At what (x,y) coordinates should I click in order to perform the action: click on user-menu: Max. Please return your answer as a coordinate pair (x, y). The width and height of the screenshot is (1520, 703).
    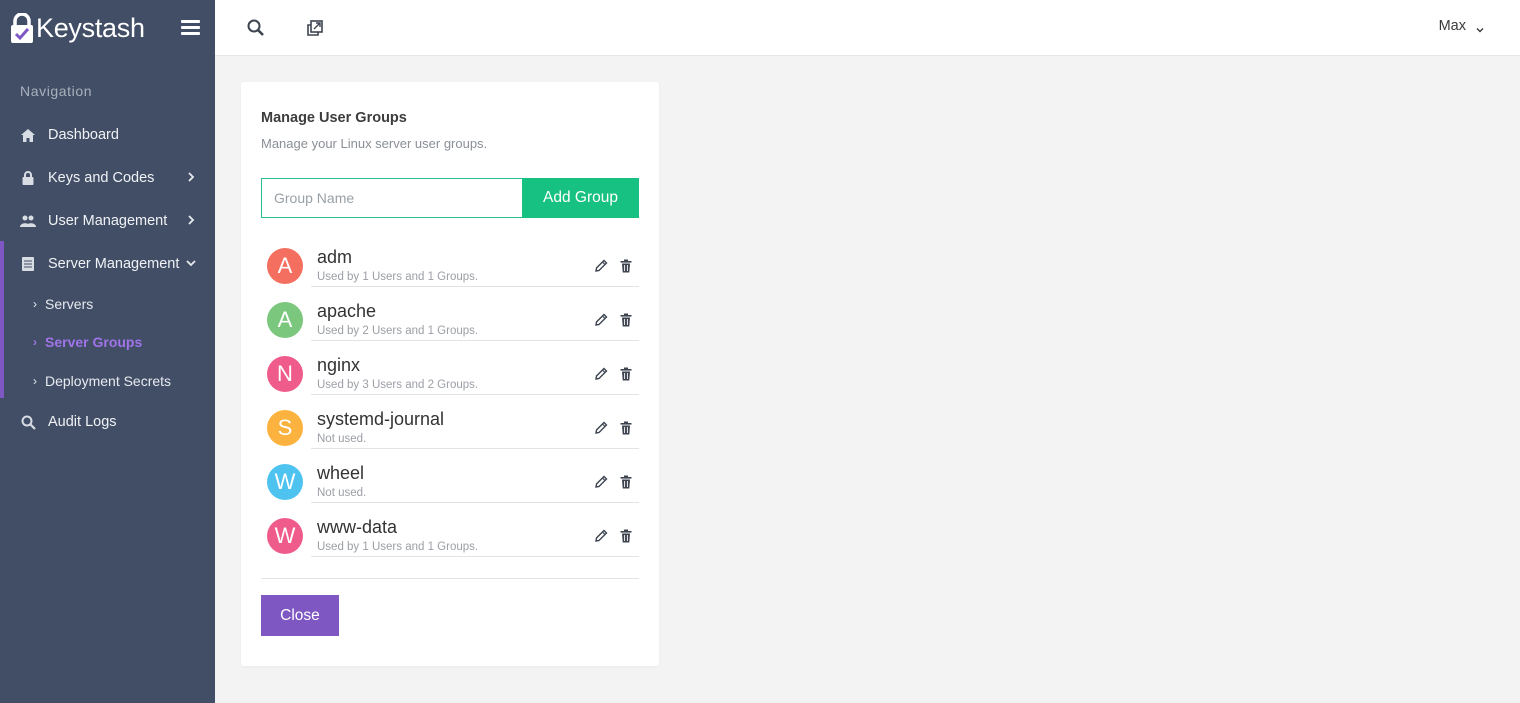
    Looking at the image, I should click on (1461, 26).